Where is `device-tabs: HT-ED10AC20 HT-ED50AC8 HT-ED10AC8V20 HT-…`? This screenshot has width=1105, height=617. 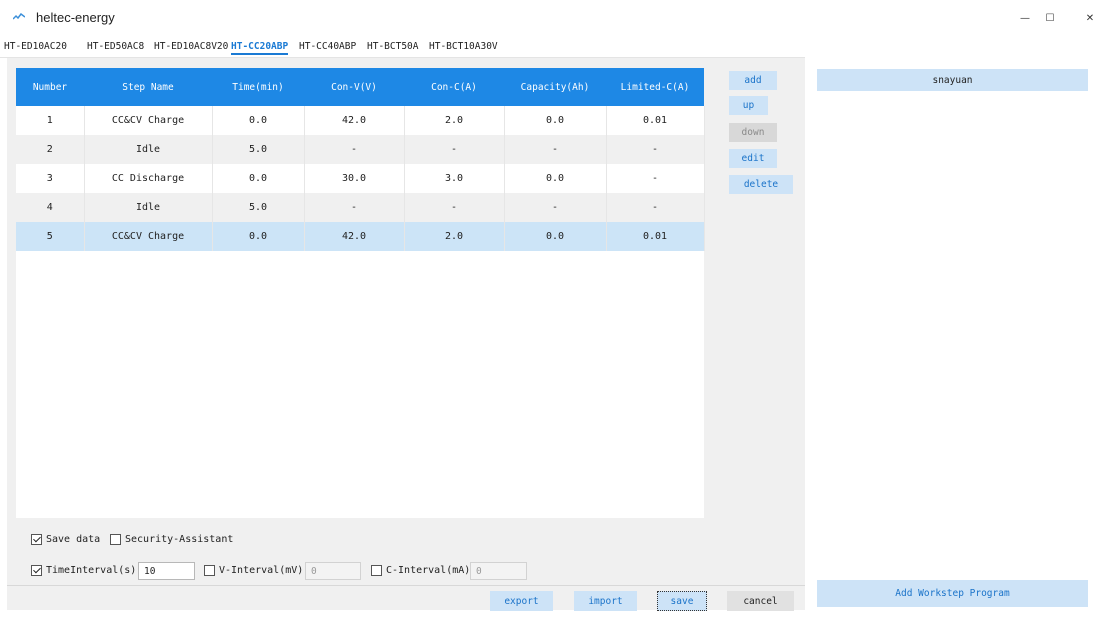
device-tabs: HT-ED10AC20 HT-ED50AC8 HT-ED10AC8V20 HT-… is located at coordinates (552, 47).